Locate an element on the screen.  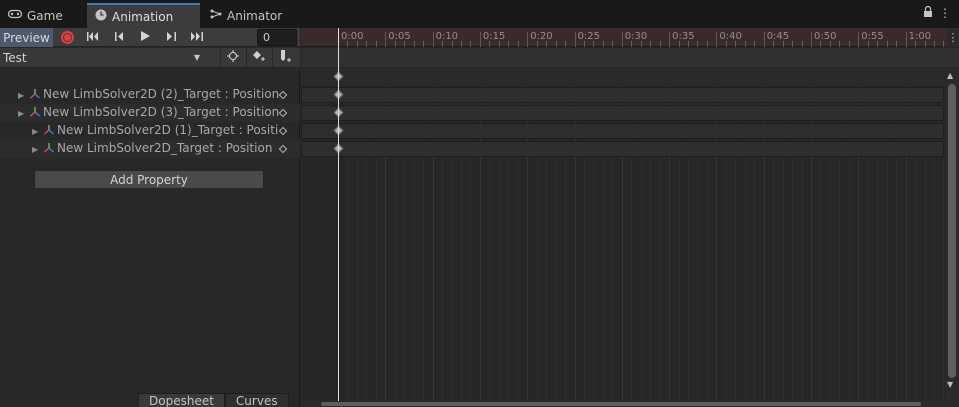
ruler-label: 0:15 is located at coordinates (494, 36).